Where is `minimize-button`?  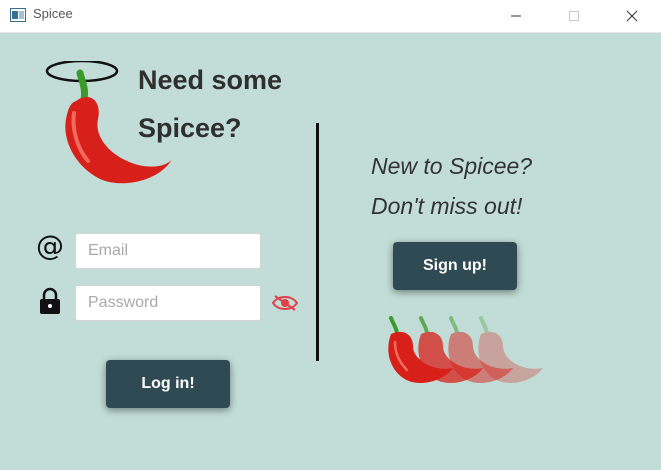
minimize-button is located at coordinates (516, 16).